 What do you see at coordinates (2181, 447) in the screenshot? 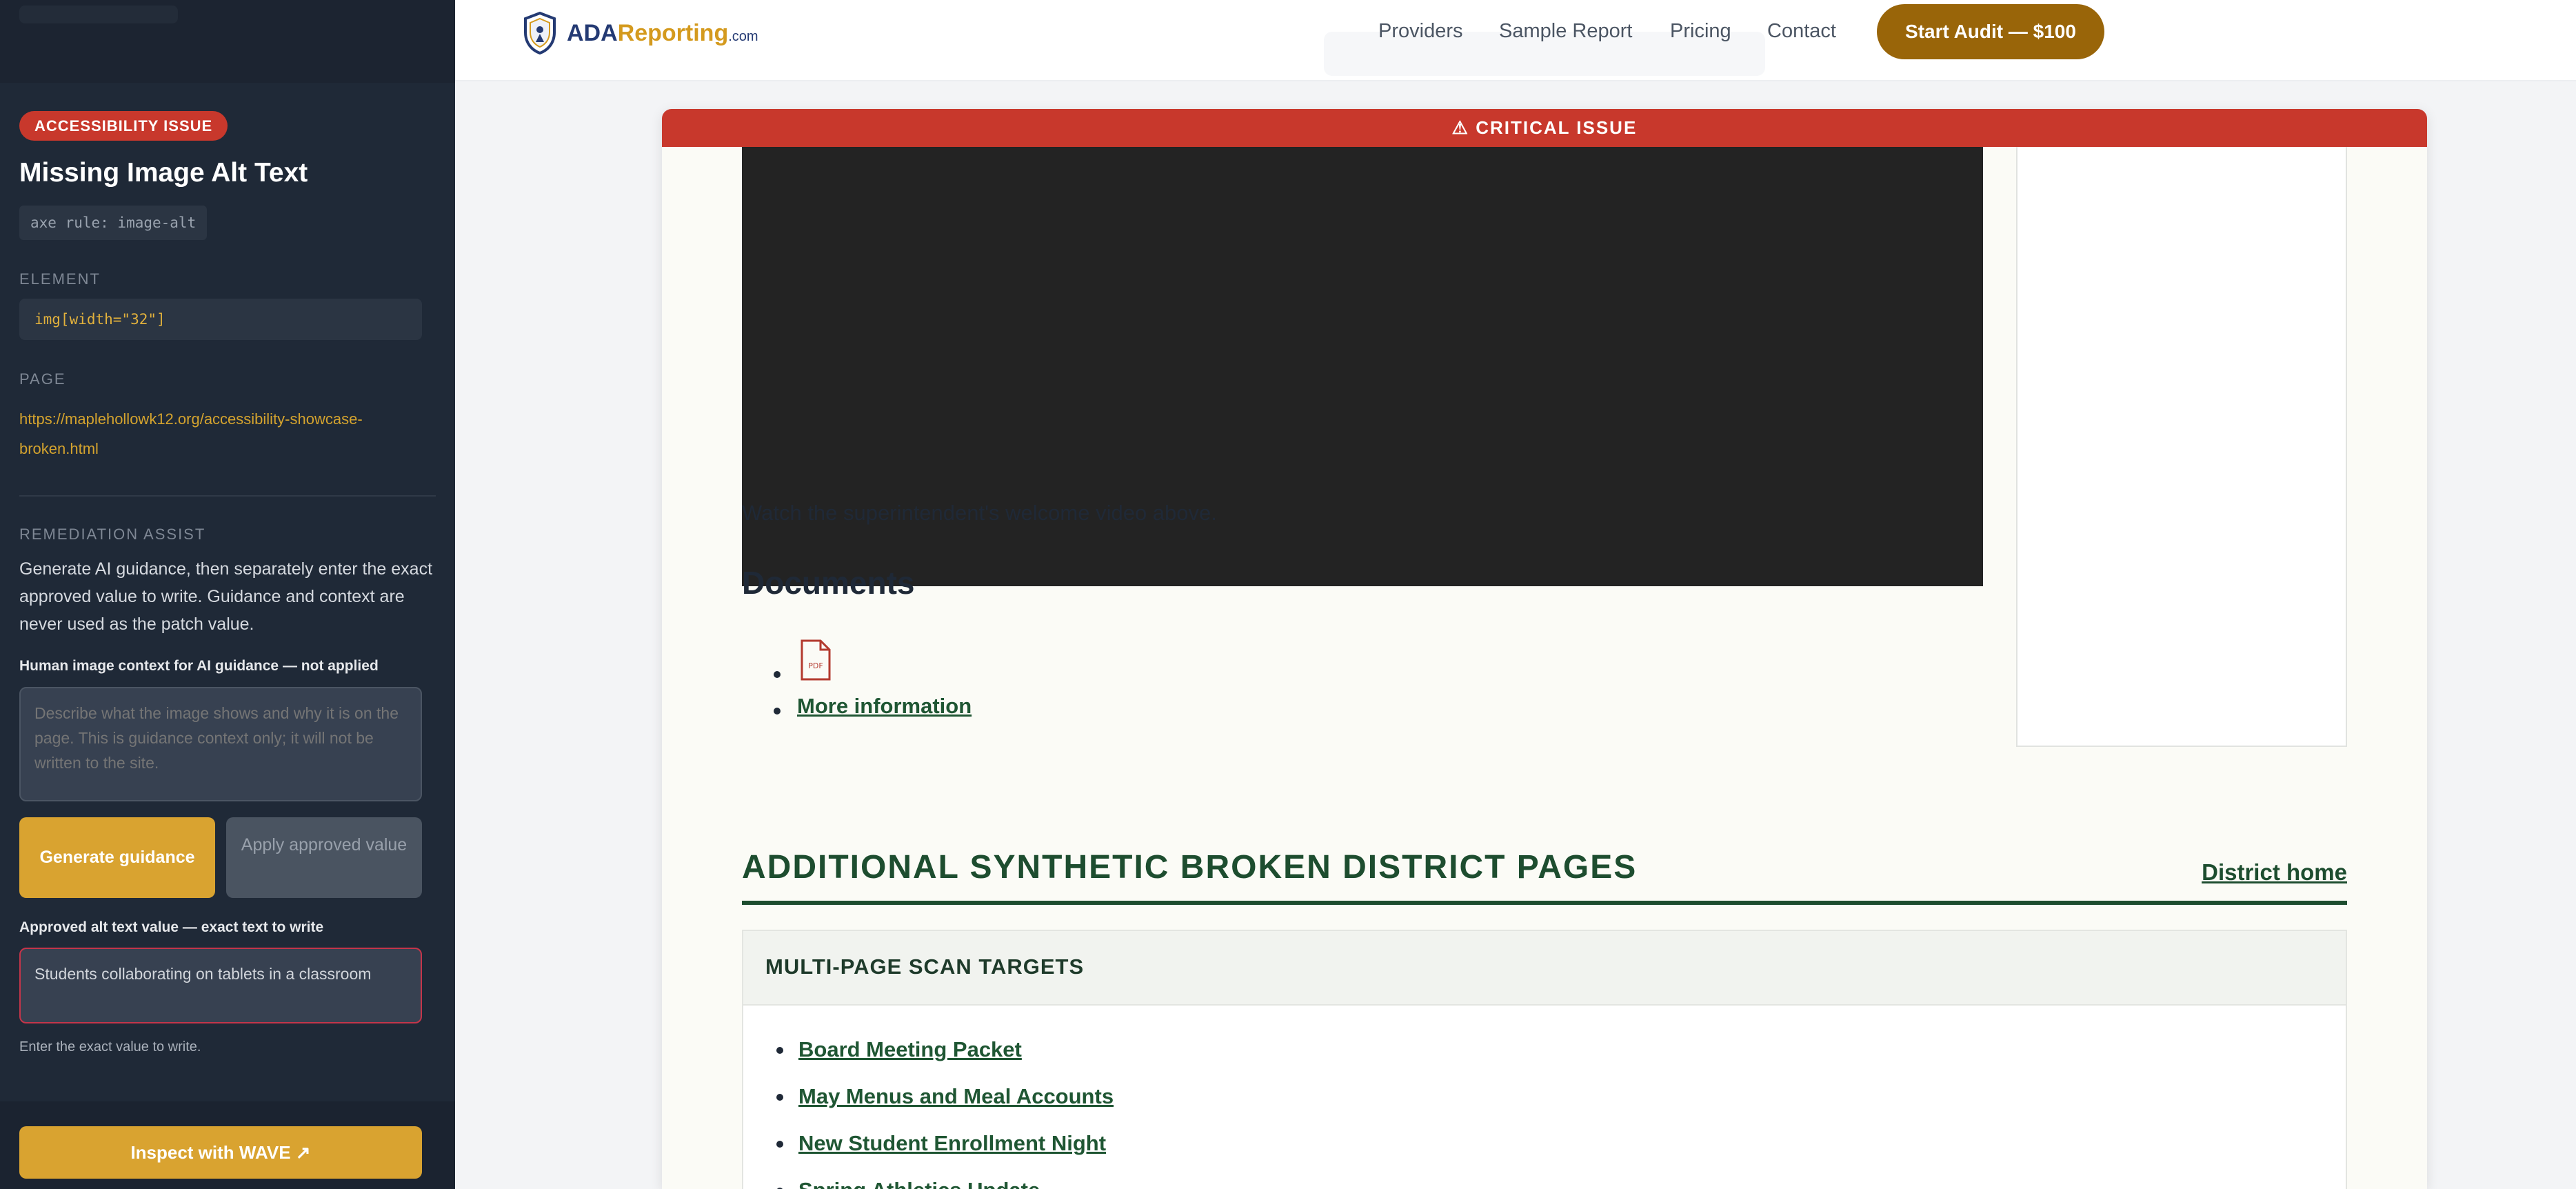
I see `preview-side-panel` at bounding box center [2181, 447].